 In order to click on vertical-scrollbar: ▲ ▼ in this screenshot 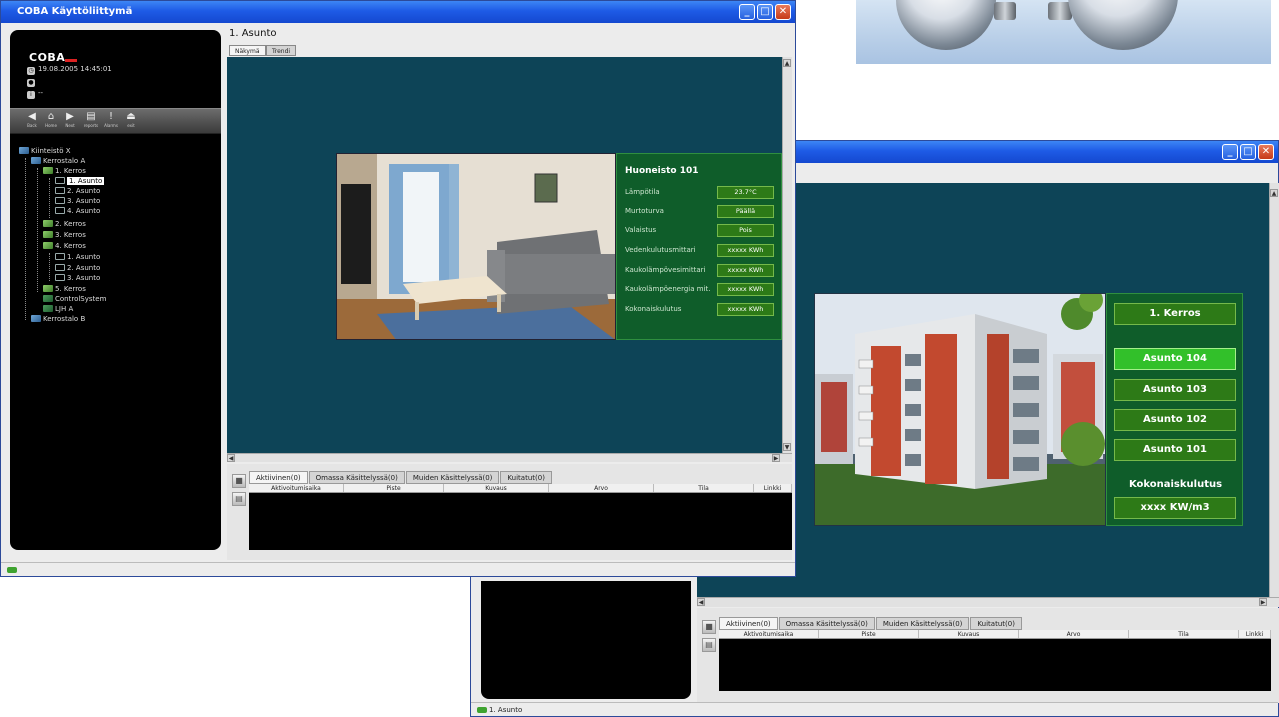, I will do `click(787, 255)`.